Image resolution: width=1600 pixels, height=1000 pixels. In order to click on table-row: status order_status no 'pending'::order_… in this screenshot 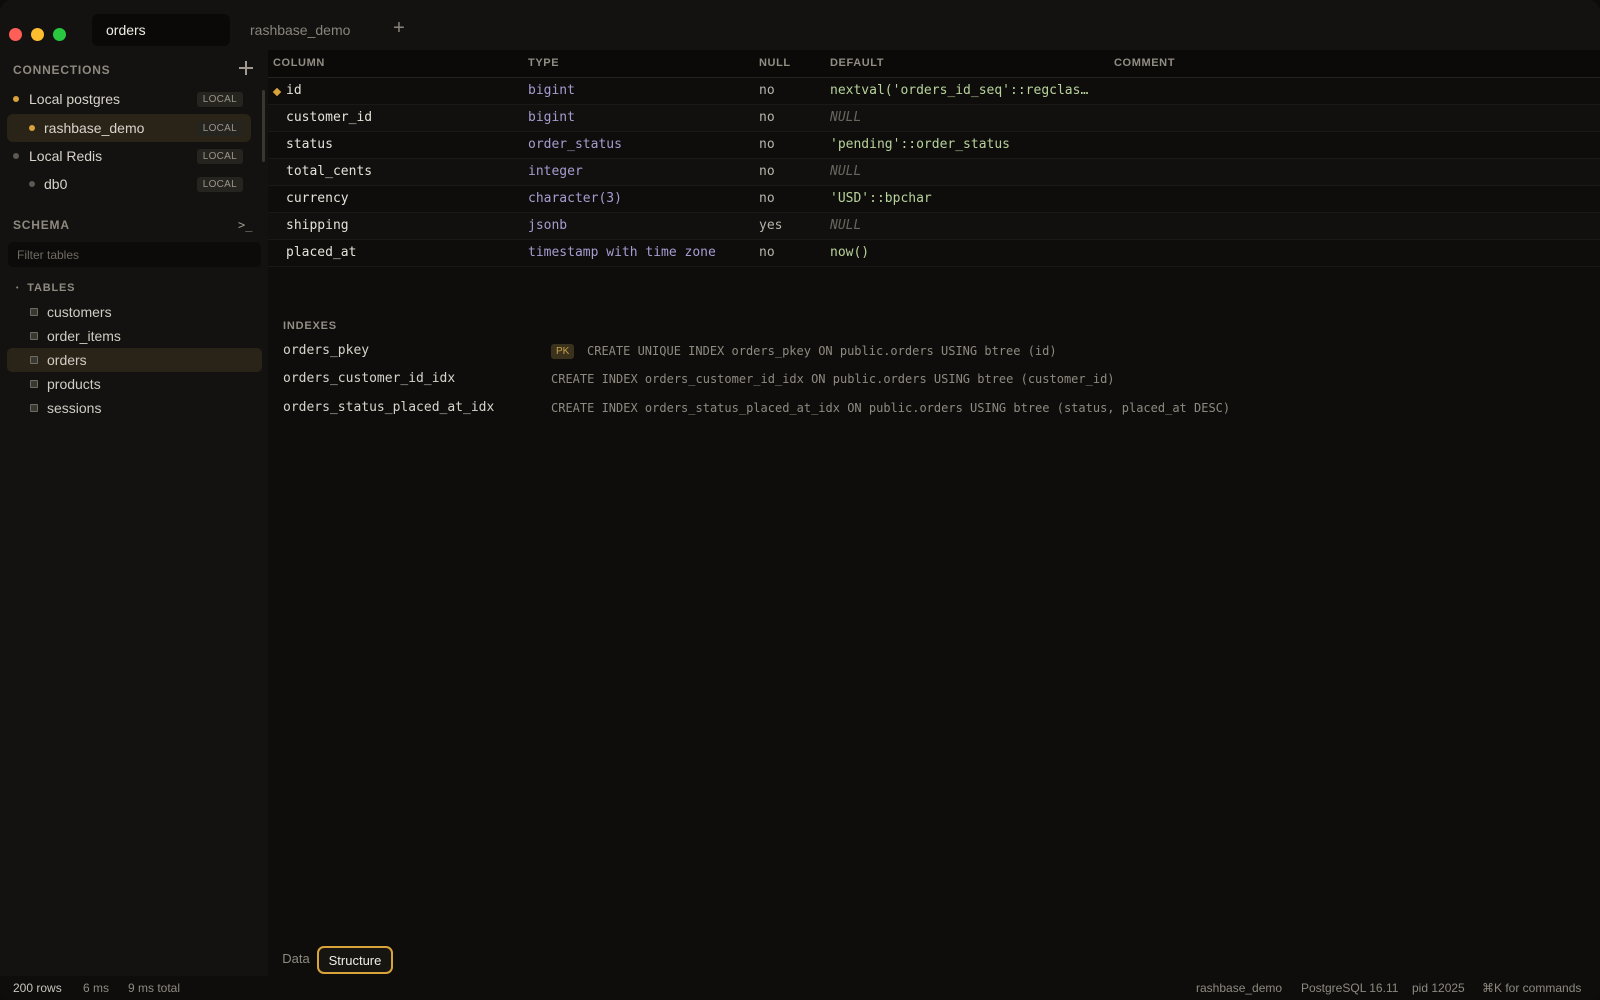, I will do `click(934, 145)`.